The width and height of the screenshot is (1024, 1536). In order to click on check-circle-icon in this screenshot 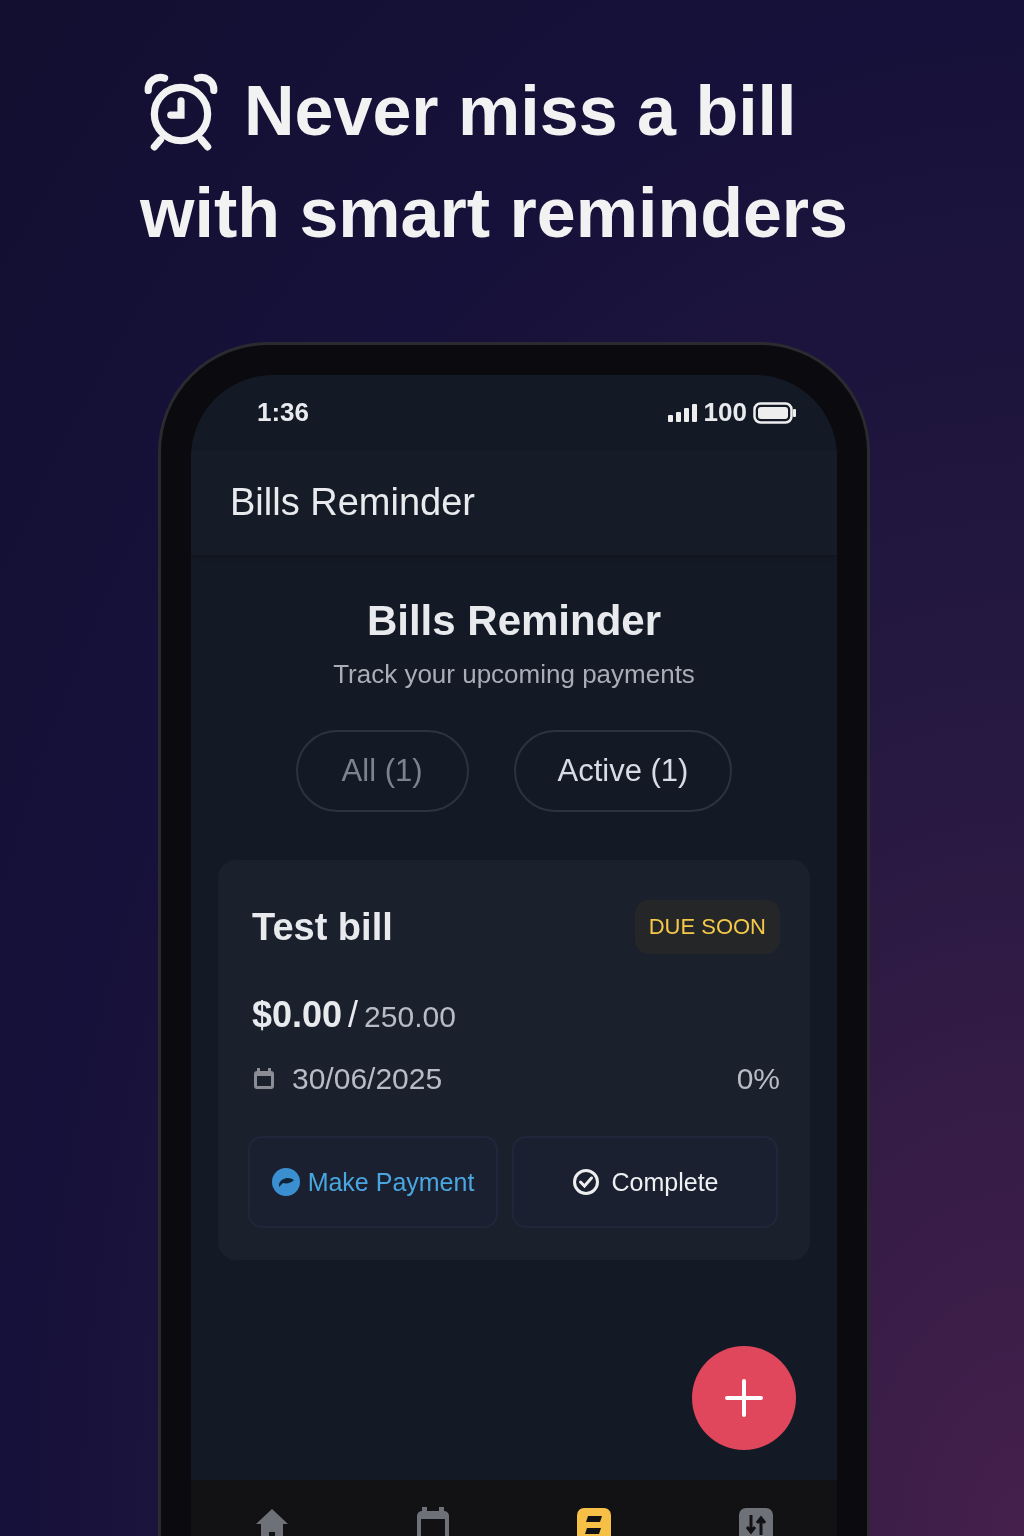, I will do `click(585, 1182)`.